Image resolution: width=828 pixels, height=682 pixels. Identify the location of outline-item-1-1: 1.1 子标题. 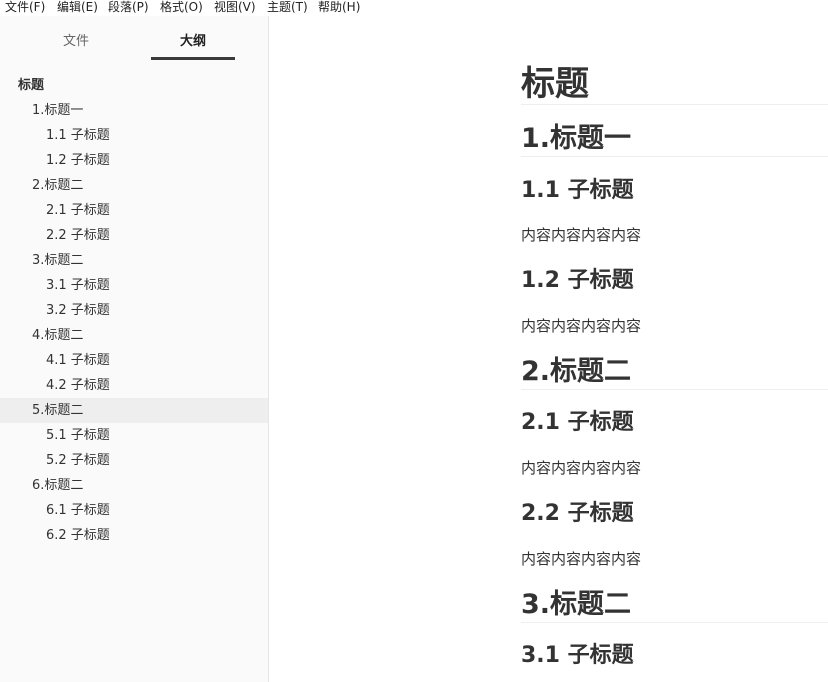
(134, 135).